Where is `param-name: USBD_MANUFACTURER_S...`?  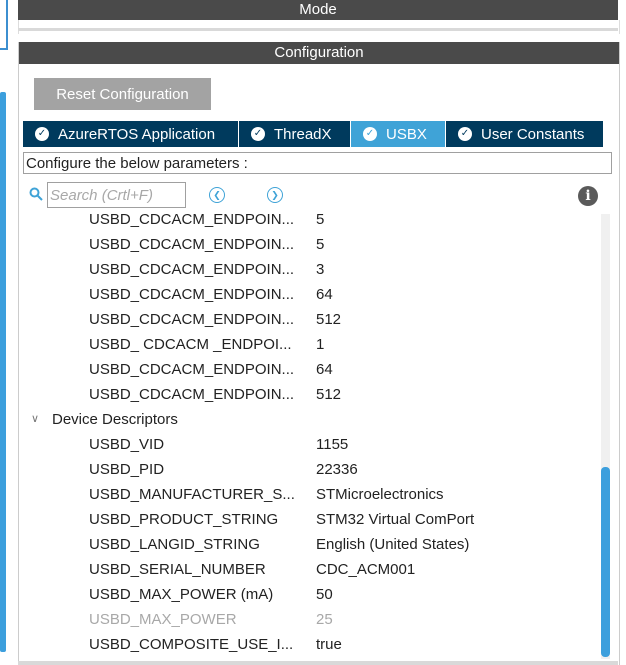 param-name: USBD_MANUFACTURER_S... is located at coordinates (192, 494).